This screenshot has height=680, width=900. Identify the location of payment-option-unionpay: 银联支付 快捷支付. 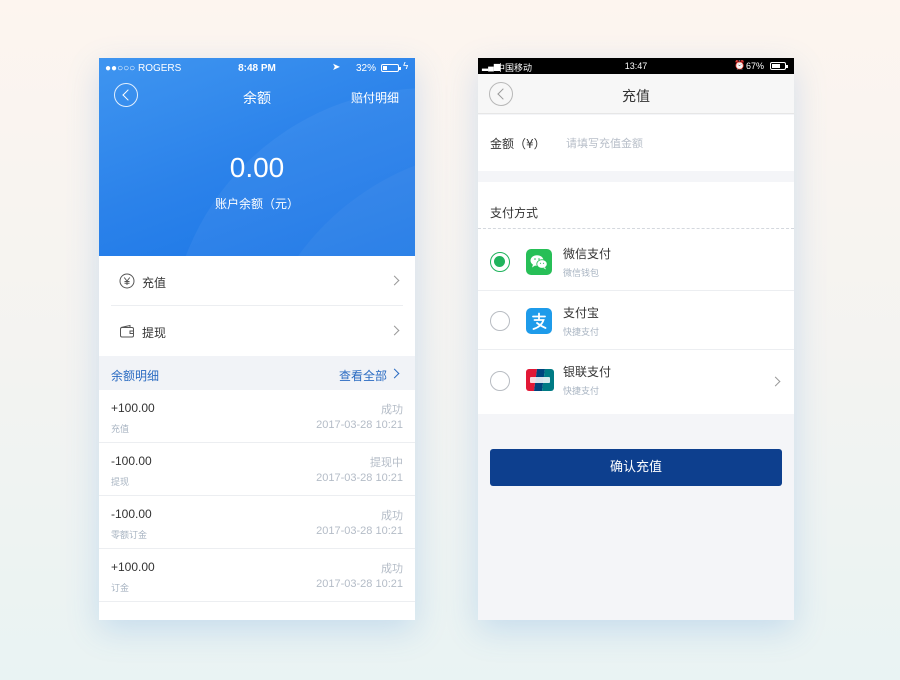
(636, 380).